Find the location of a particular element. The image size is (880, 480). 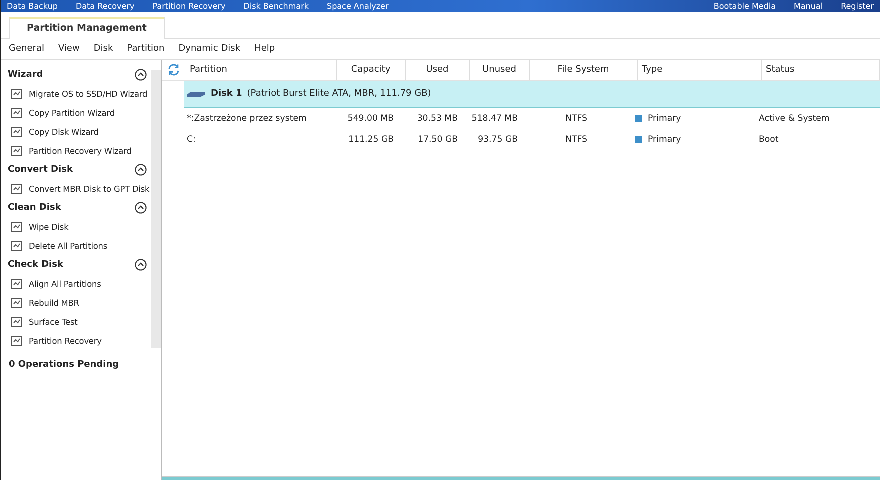

scrollbar is located at coordinates (156, 209).